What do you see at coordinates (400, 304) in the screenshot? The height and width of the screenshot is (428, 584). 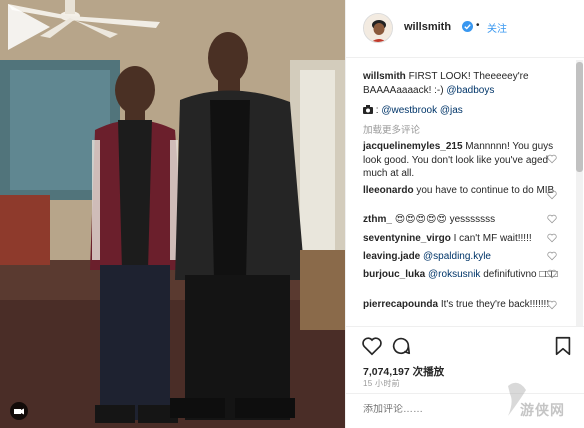 I see `comment-username: pierrecapounda` at bounding box center [400, 304].